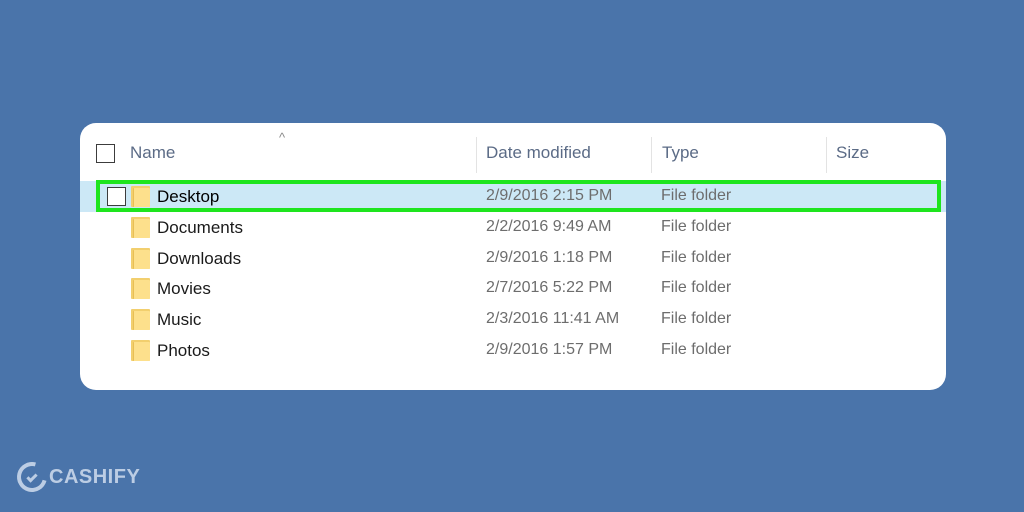 The image size is (1024, 512). What do you see at coordinates (95, 476) in the screenshot?
I see `brand-name: CASHIFY` at bounding box center [95, 476].